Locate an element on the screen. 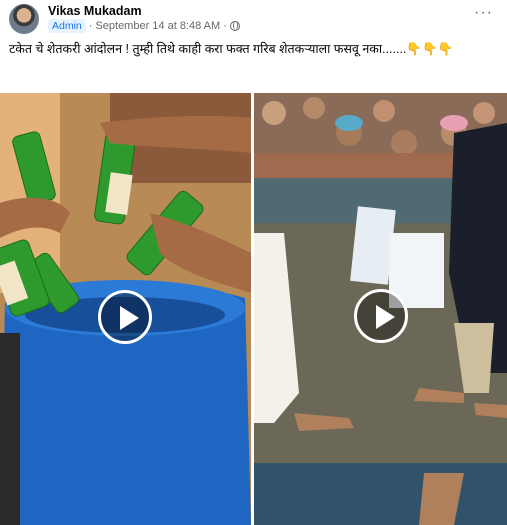 The height and width of the screenshot is (525, 507). author-name: Vikas Mukadam is located at coordinates (95, 11).